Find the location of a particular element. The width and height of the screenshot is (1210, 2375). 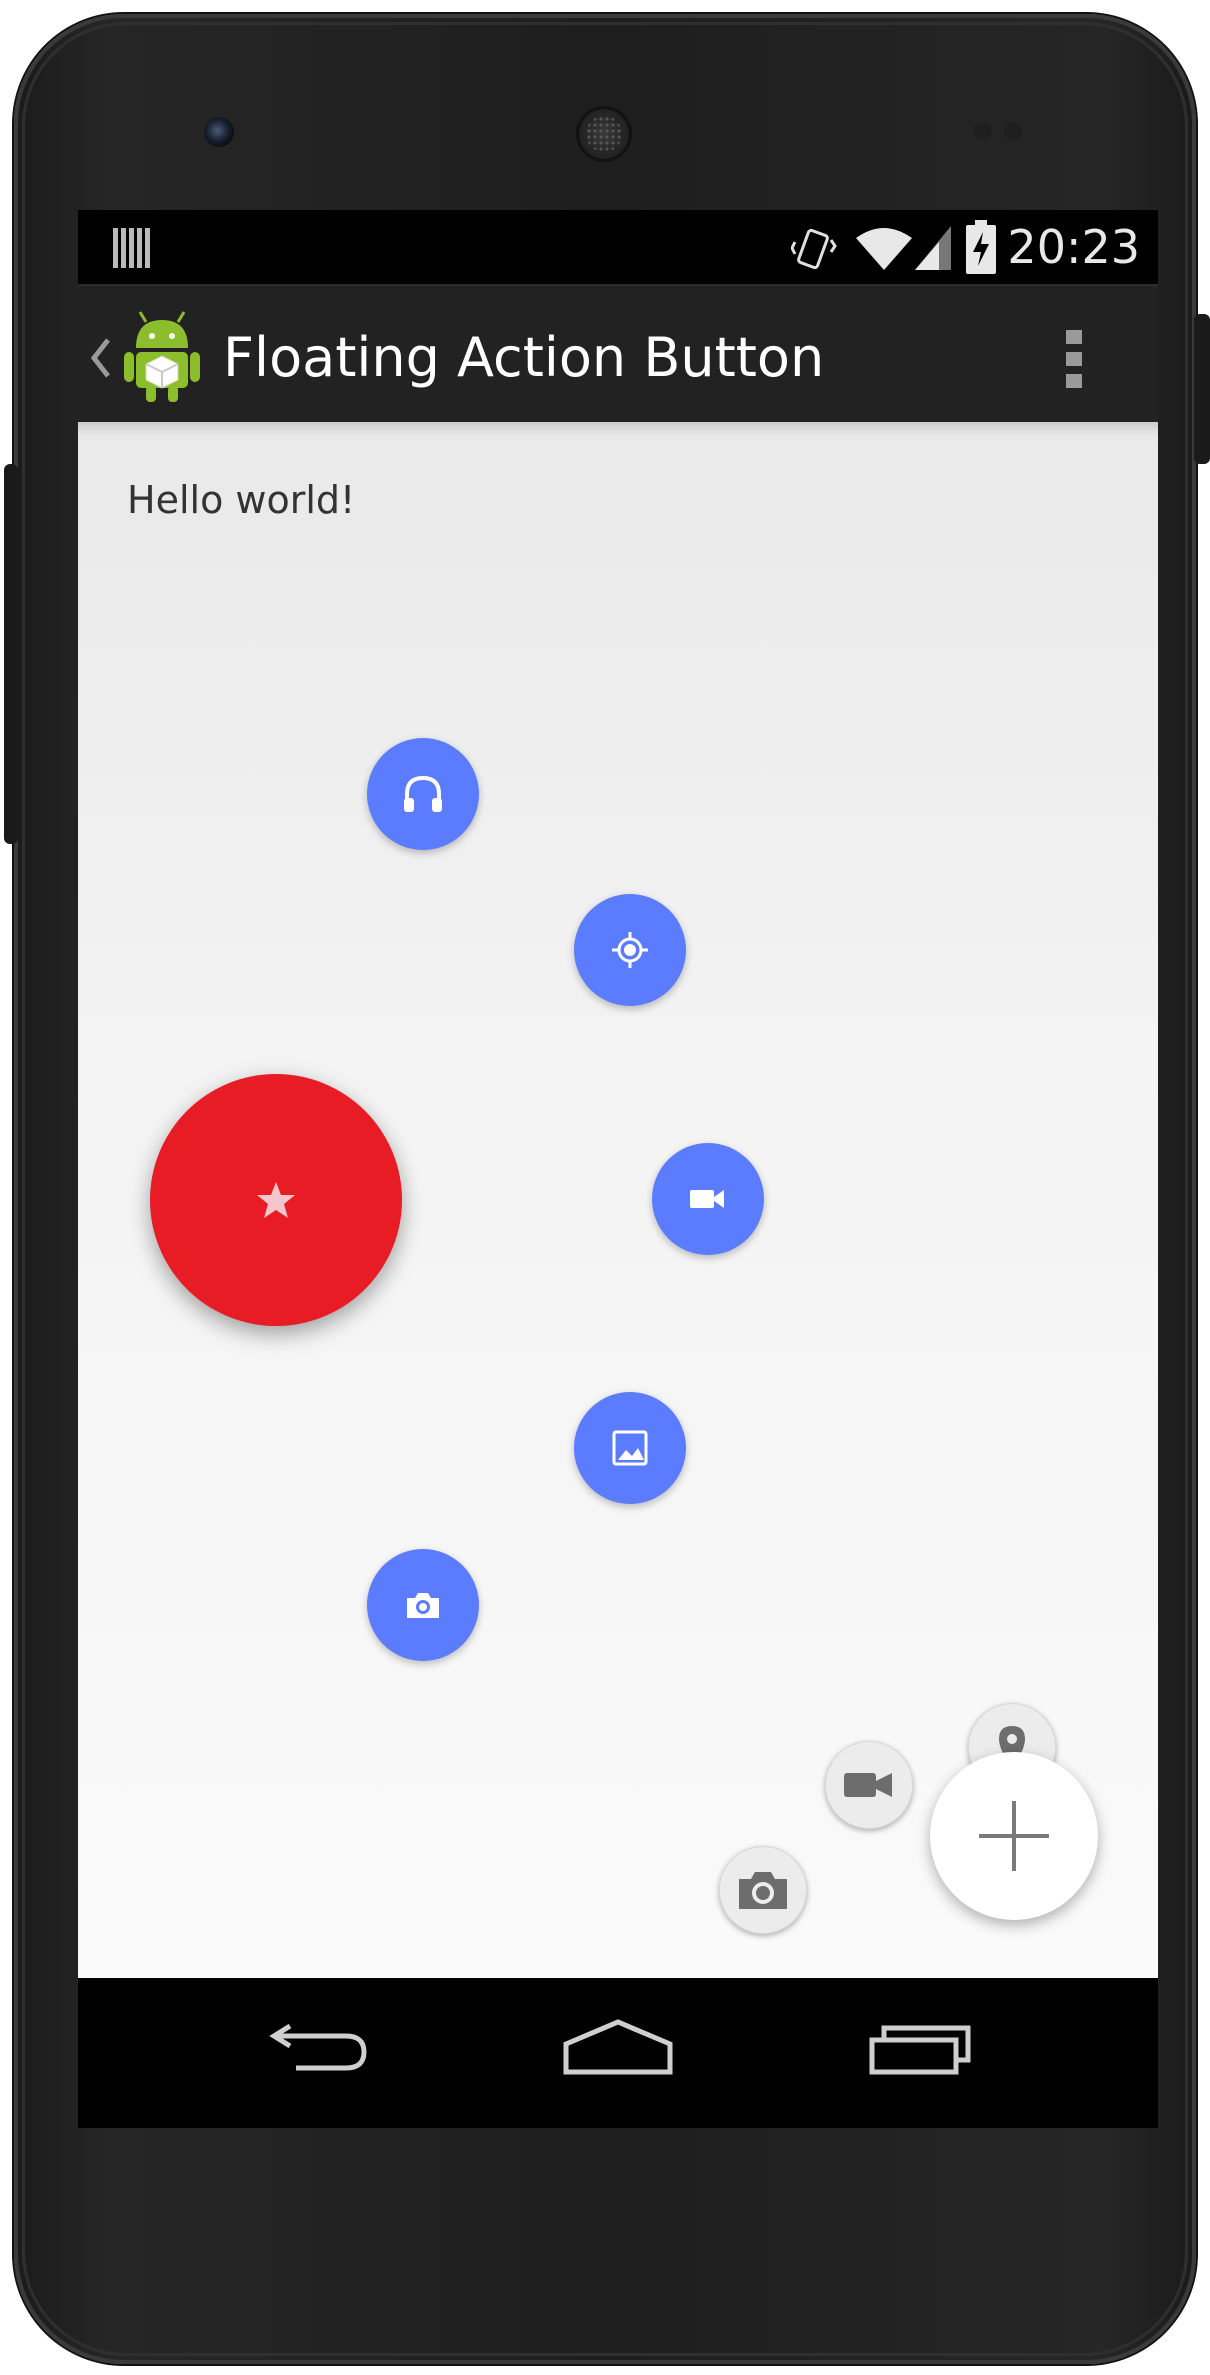

action-bar: Floating Action Button is located at coordinates (618, 354).